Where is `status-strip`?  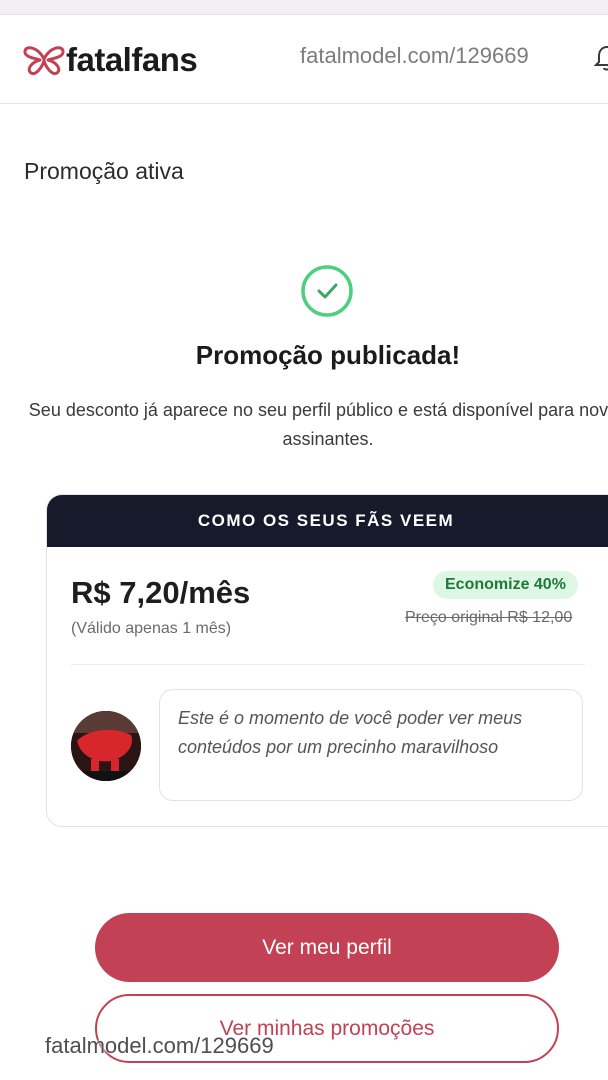
status-strip is located at coordinates (304, 7).